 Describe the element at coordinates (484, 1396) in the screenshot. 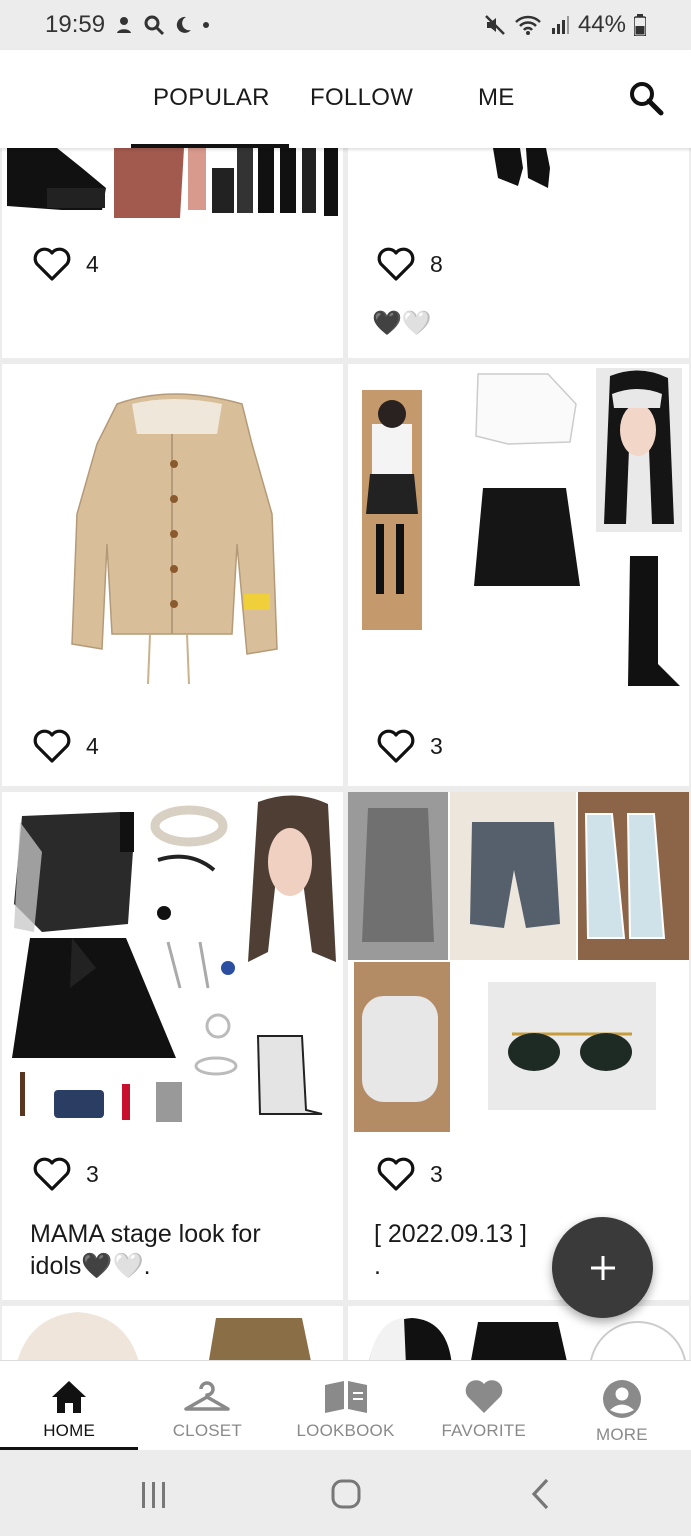

I see `heart-icon` at that location.